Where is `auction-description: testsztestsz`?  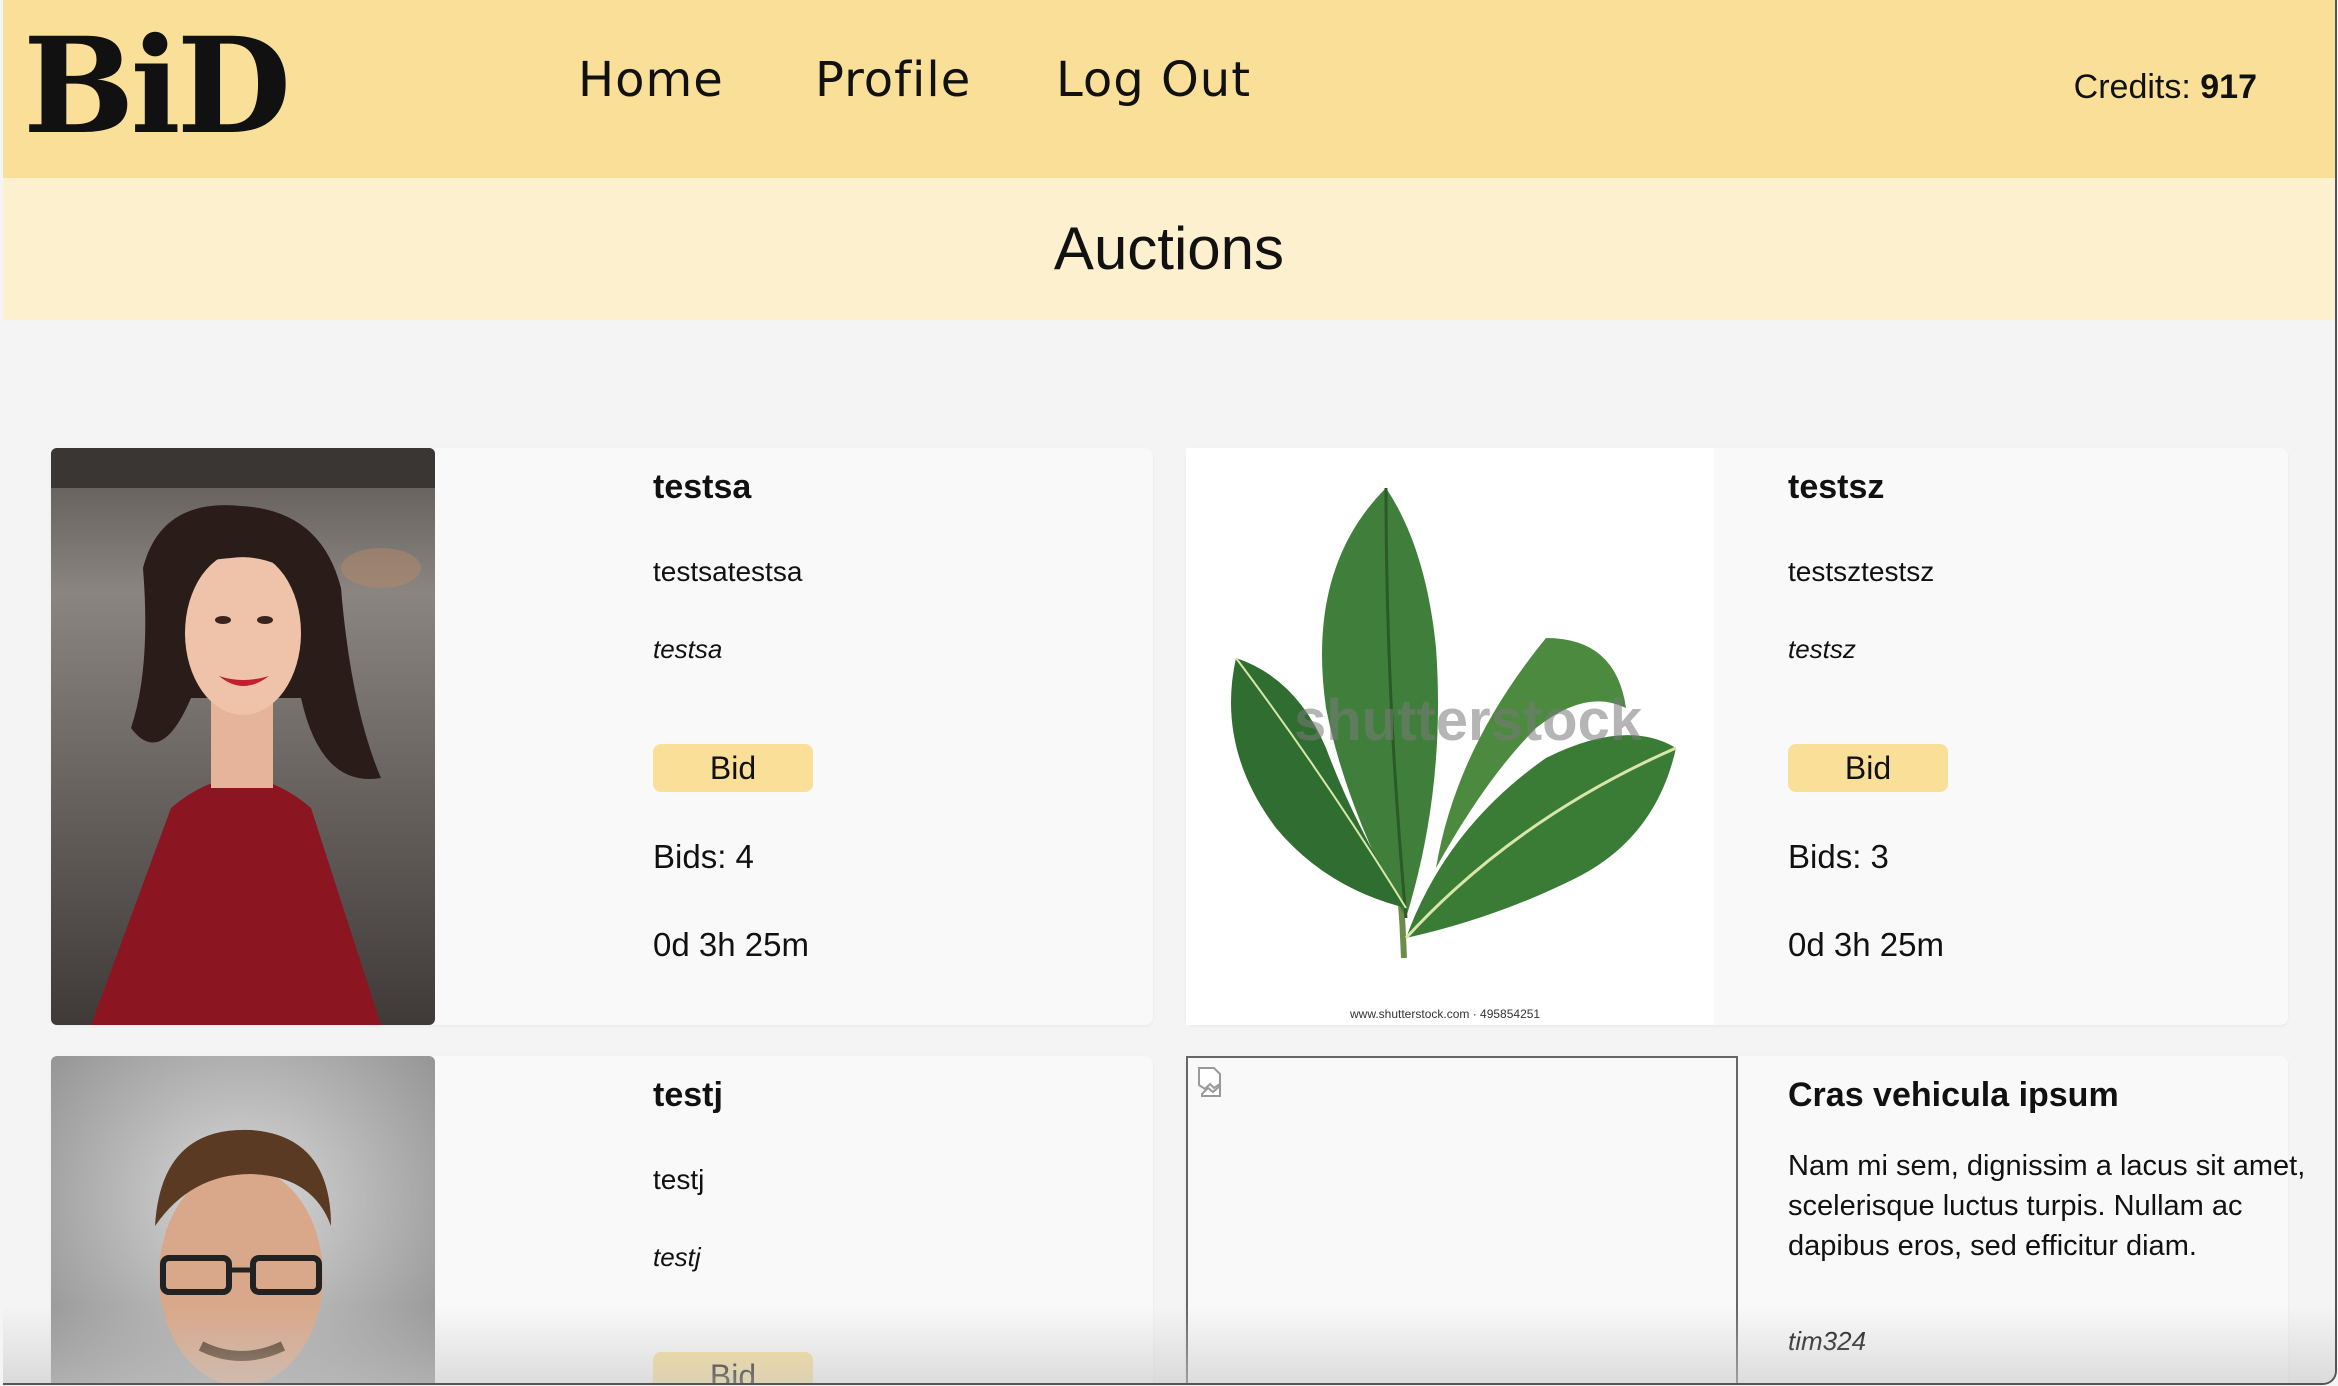
auction-description: testsztestsz is located at coordinates (1861, 571).